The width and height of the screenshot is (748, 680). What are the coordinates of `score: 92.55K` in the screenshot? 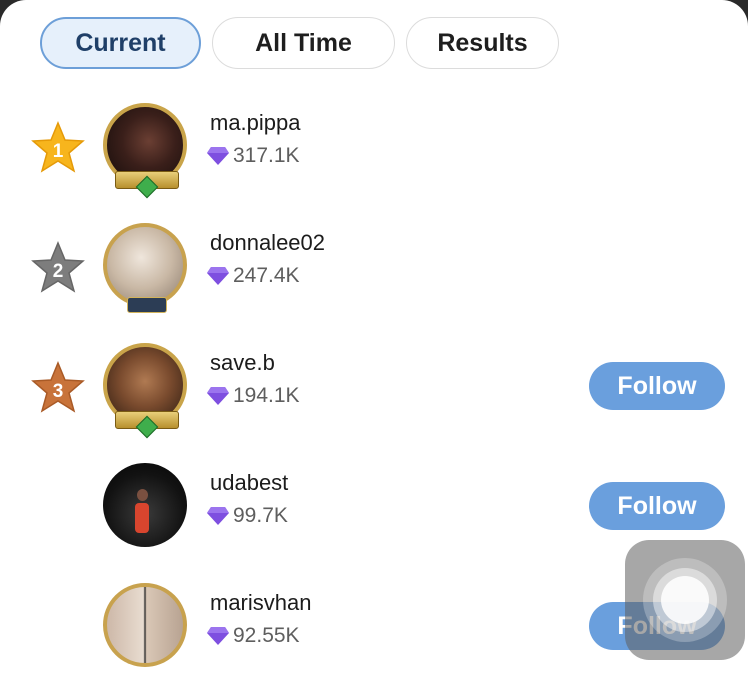 It's located at (253, 636).